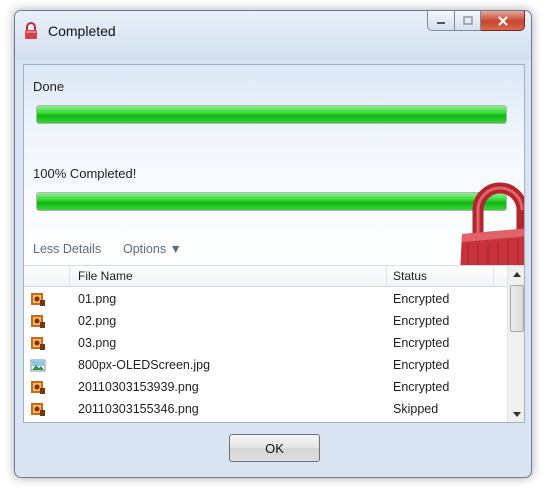 This screenshot has height=500, width=550. What do you see at coordinates (517, 308) in the screenshot?
I see `scroll-thumb` at bounding box center [517, 308].